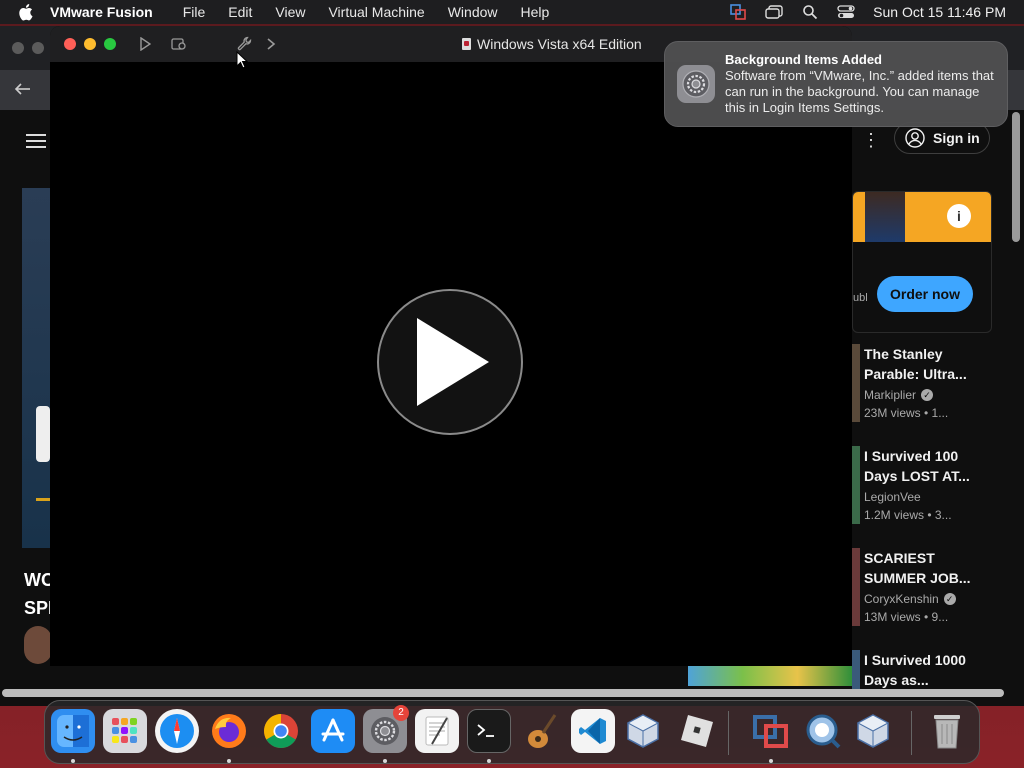 The height and width of the screenshot is (768, 1024). What do you see at coordinates (43, 434) in the screenshot?
I see `left-card` at bounding box center [43, 434].